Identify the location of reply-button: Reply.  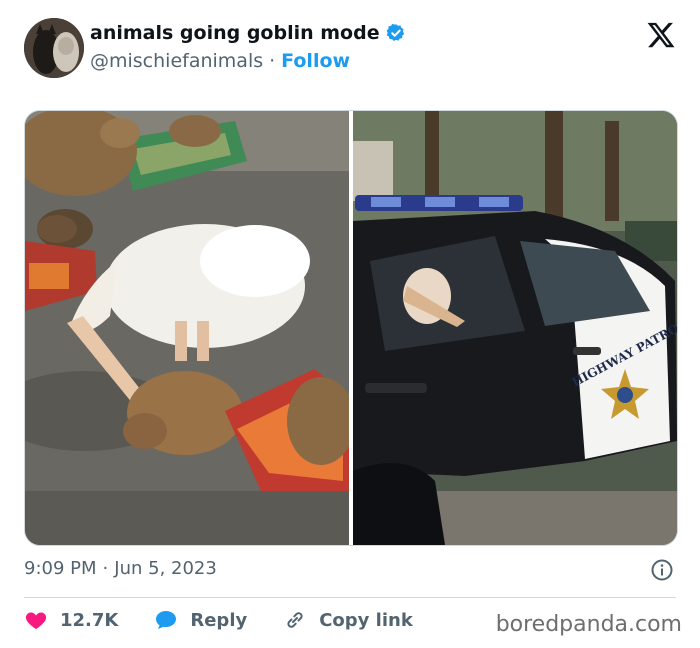
(200, 620).